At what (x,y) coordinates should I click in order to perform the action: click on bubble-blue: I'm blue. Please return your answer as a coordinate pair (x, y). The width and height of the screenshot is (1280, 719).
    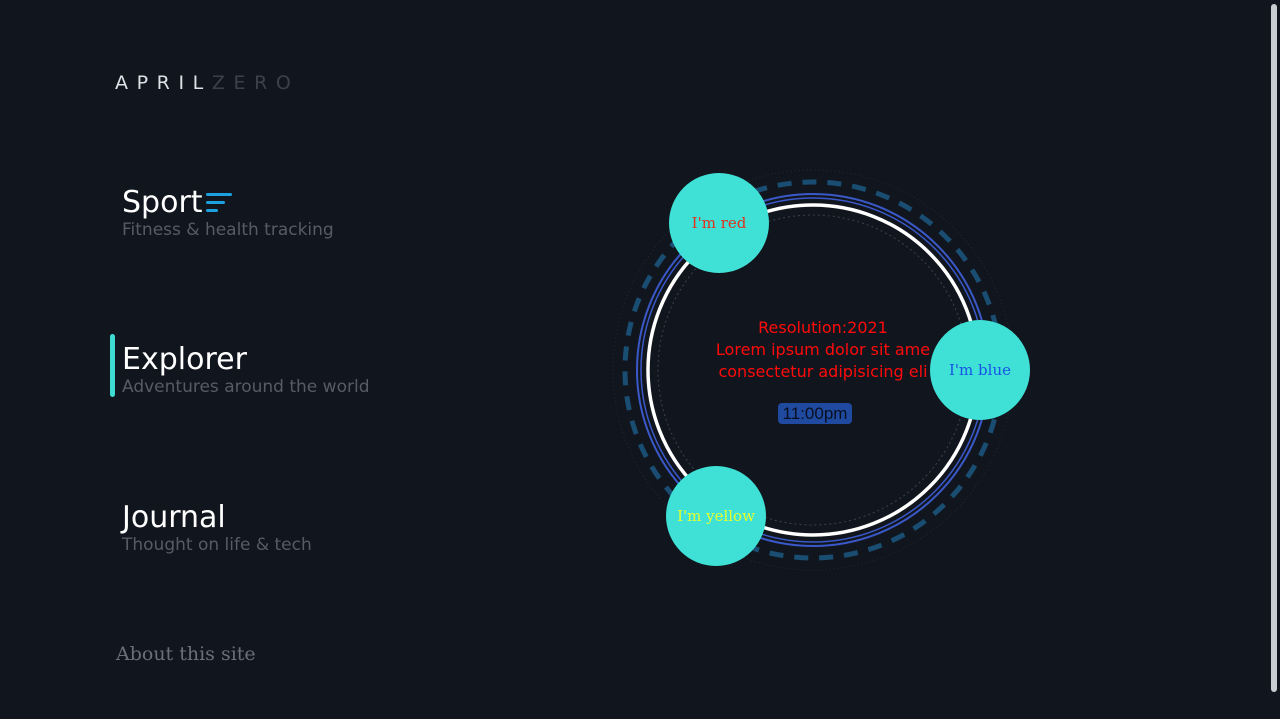
    Looking at the image, I should click on (980, 370).